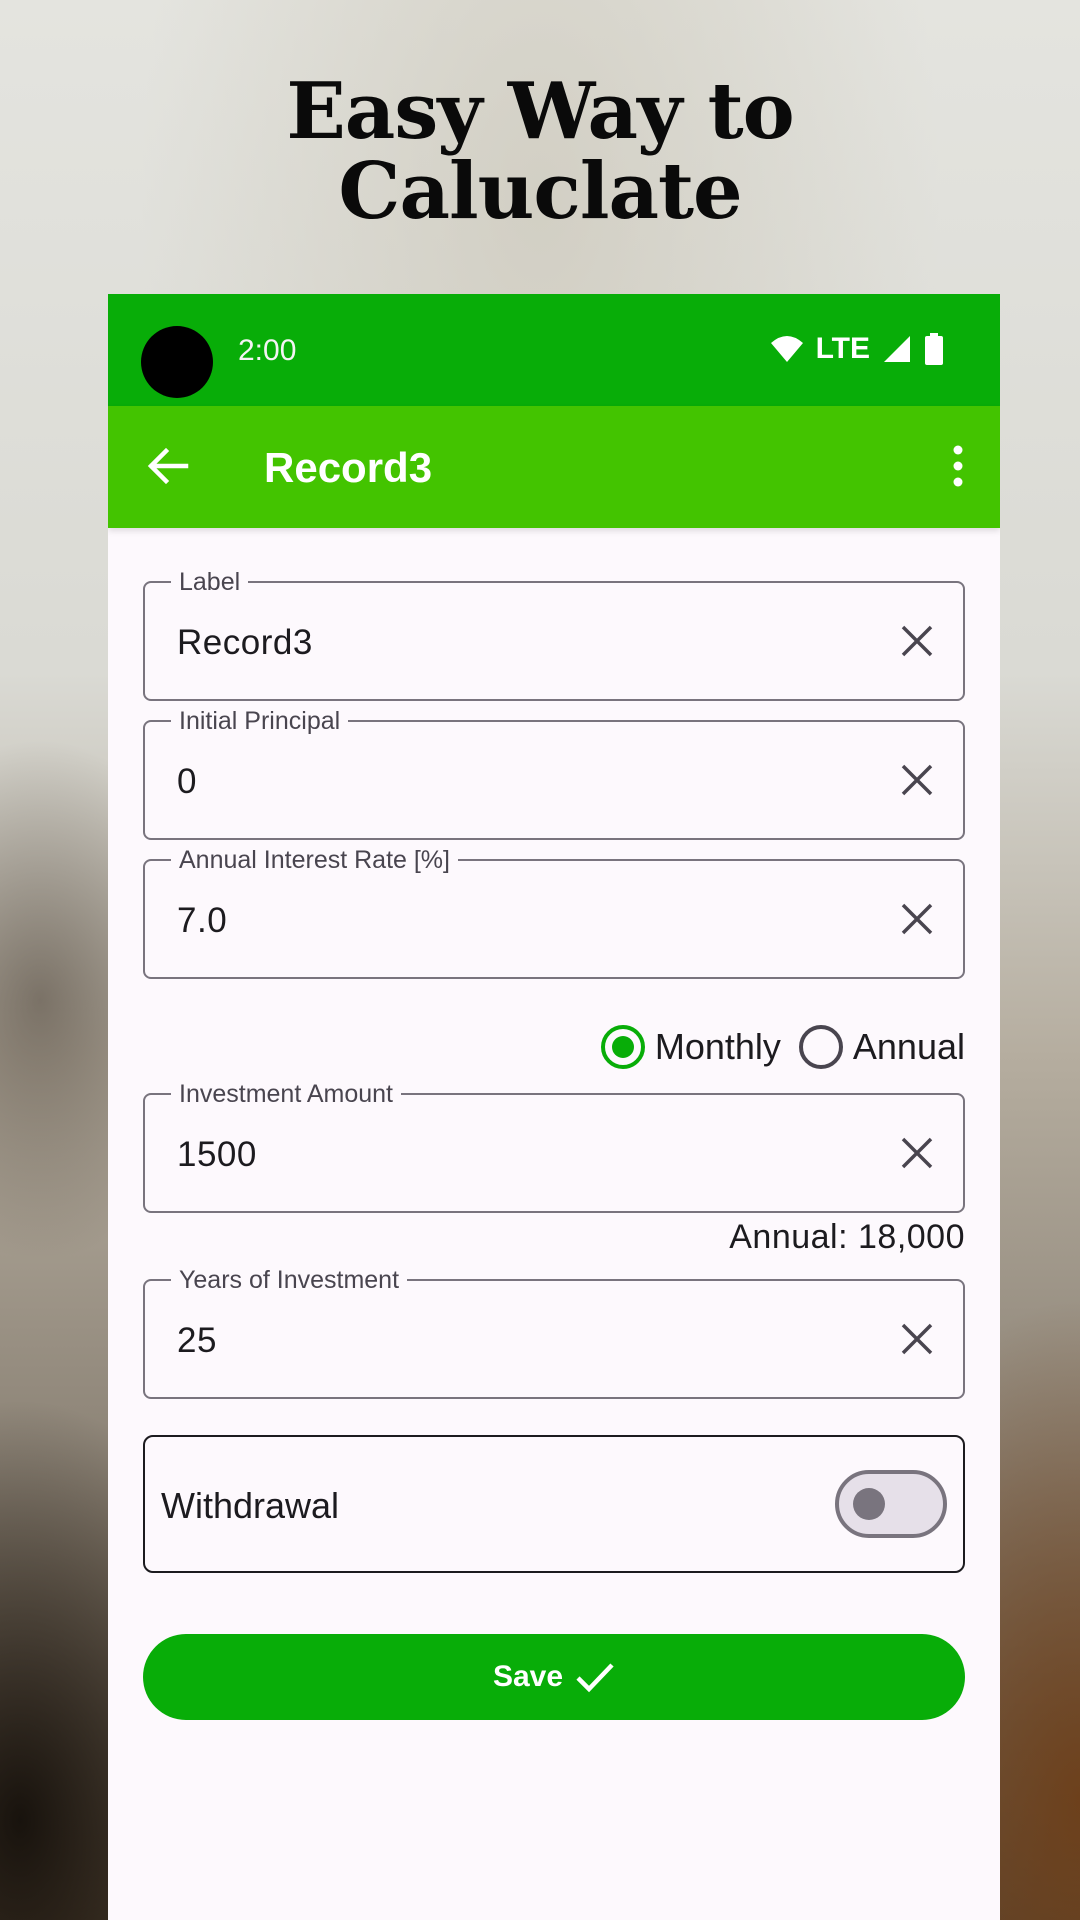 The height and width of the screenshot is (1920, 1080). Describe the element at coordinates (554, 1504) in the screenshot. I see `withdrawal-card: Withdrawal` at that location.